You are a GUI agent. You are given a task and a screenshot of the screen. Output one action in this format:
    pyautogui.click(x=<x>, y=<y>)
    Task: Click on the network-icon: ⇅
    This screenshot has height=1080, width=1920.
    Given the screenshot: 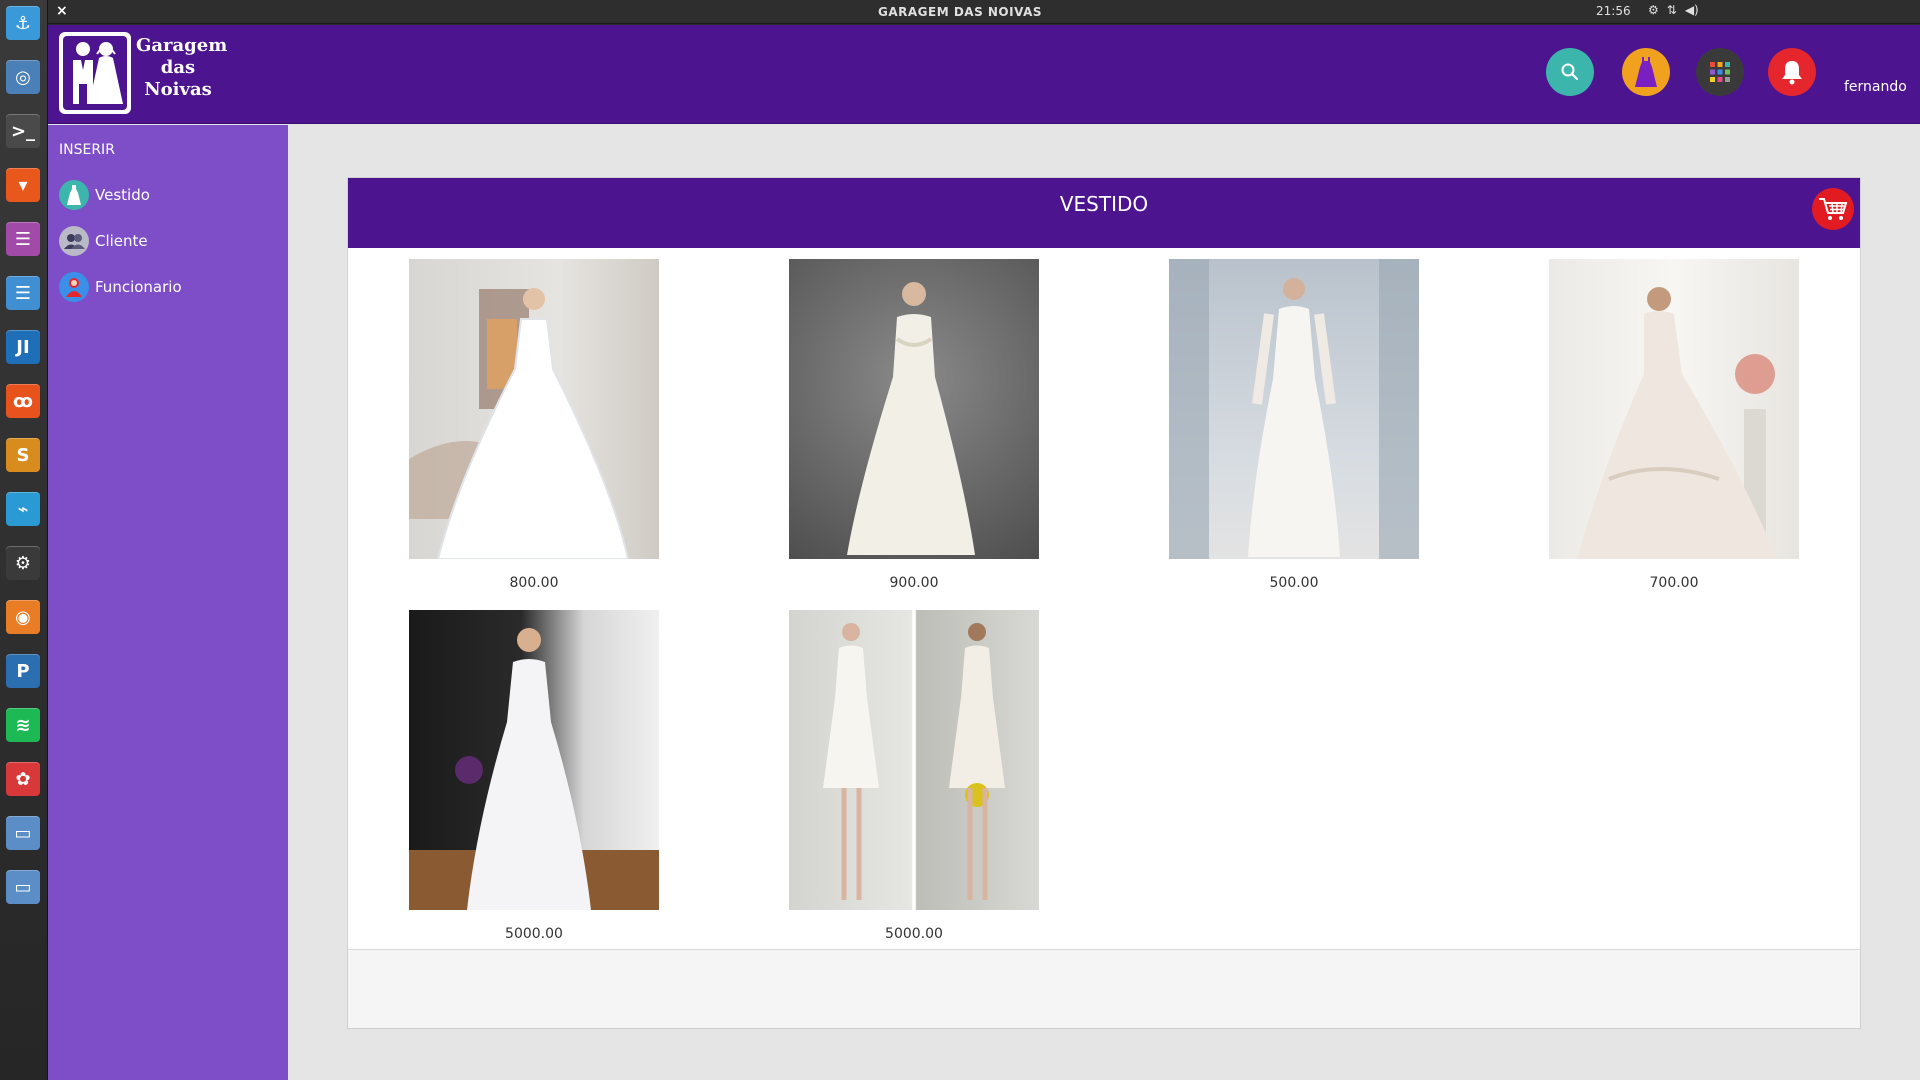 What is the action you would take?
    pyautogui.click(x=1672, y=10)
    